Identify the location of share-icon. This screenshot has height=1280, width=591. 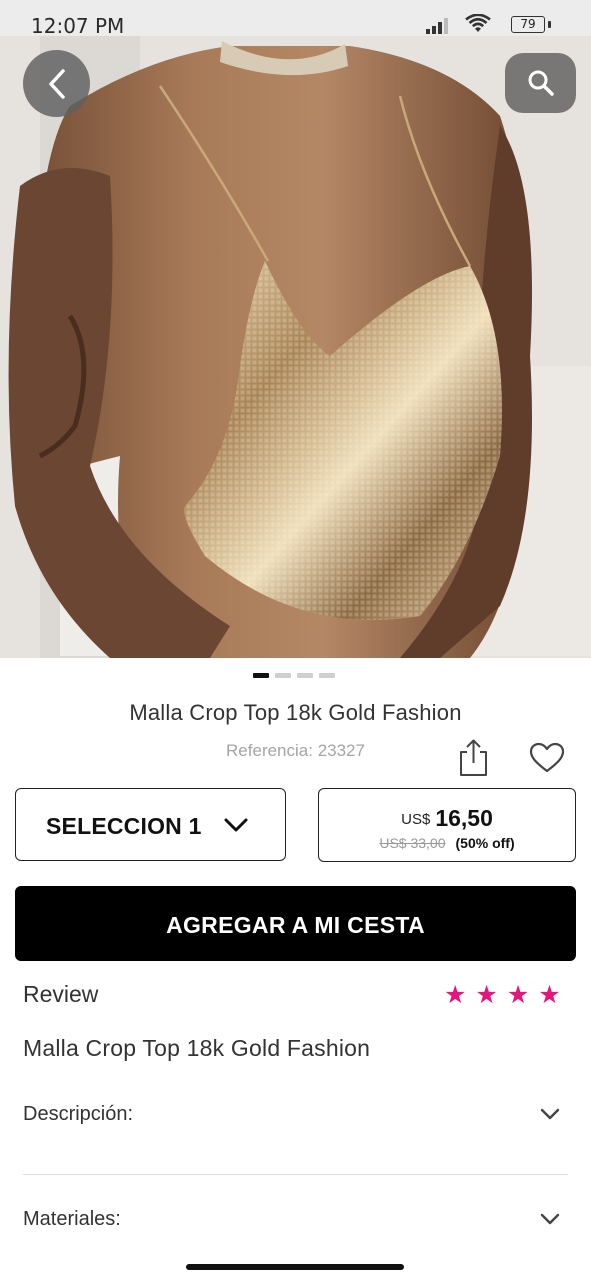
(474, 758).